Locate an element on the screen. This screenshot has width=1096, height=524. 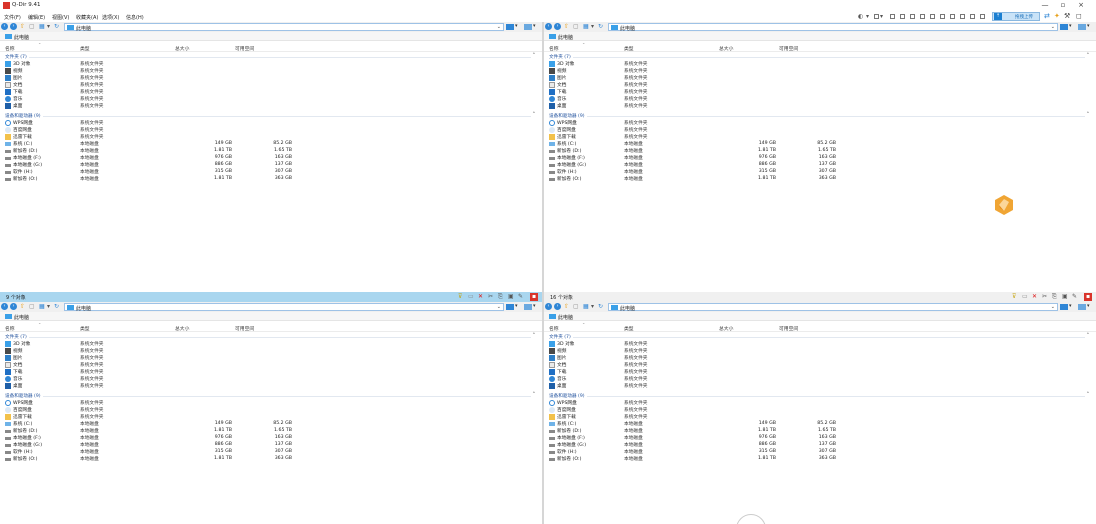
maximize-button: ▫ is located at coordinates (1063, 5).